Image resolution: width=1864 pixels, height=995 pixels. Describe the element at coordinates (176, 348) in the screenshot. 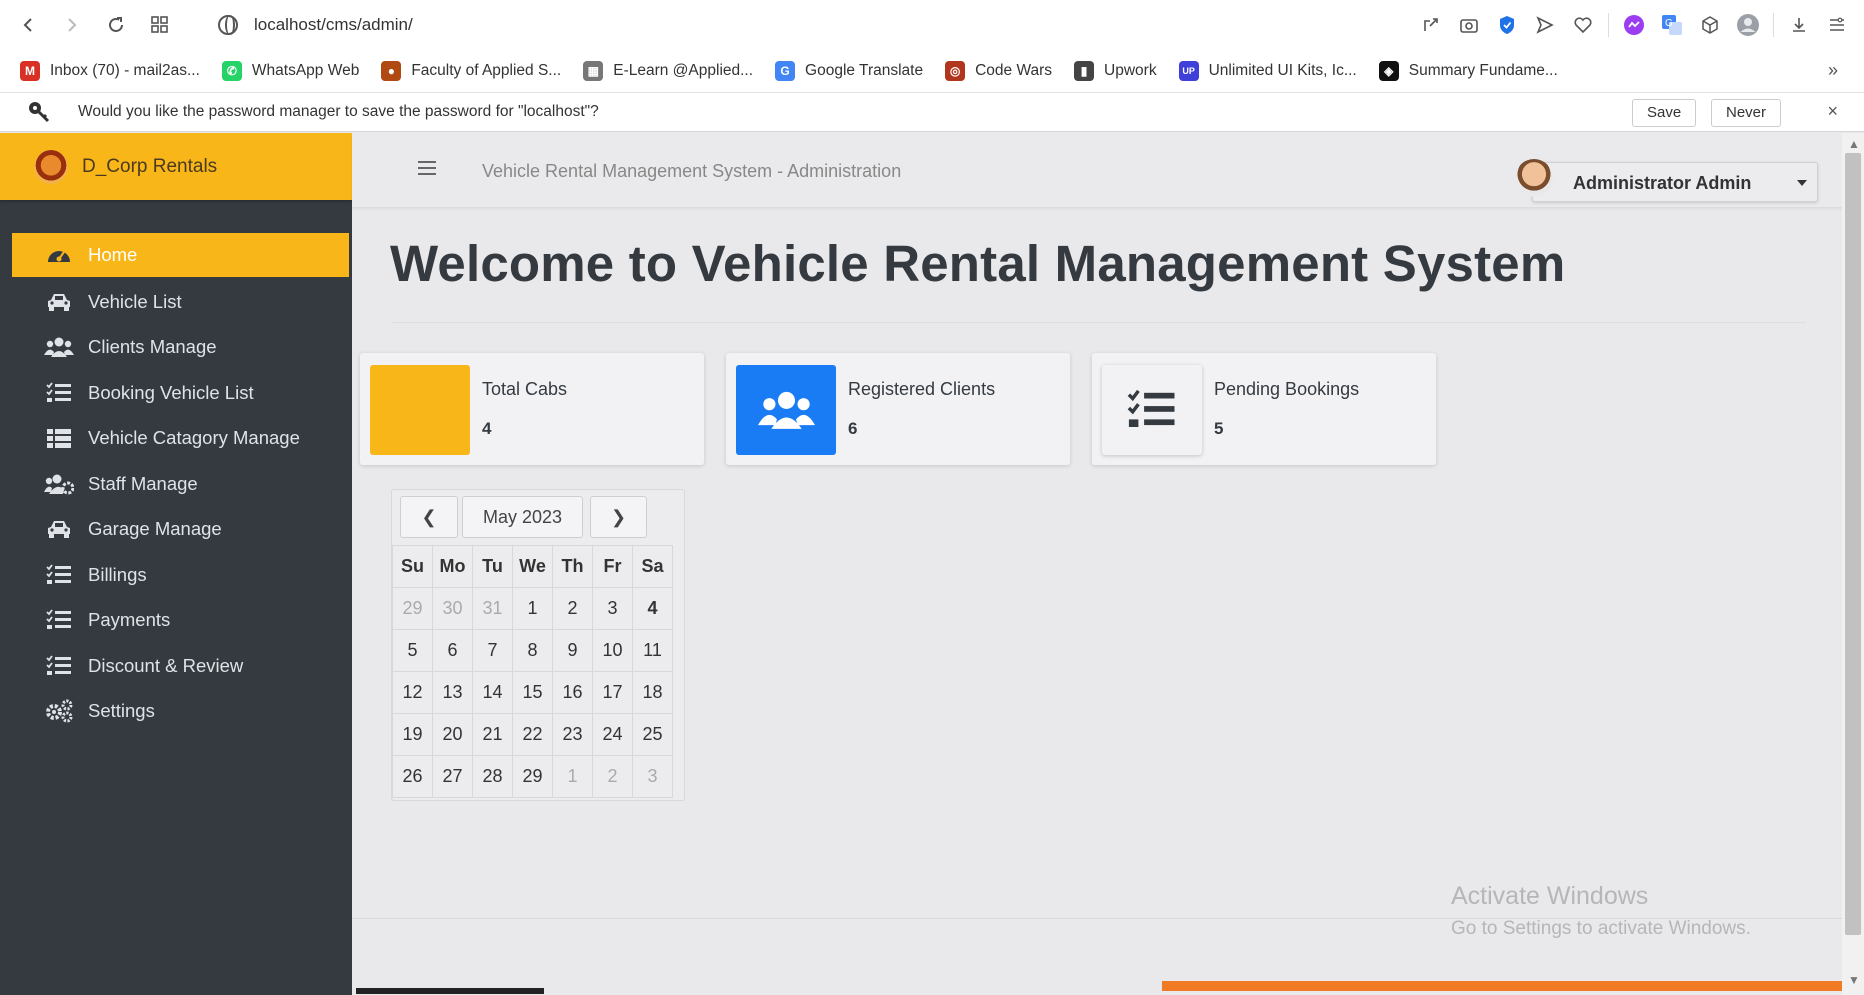

I see `sidebar-item-clients-manage: Clients Manage` at that location.